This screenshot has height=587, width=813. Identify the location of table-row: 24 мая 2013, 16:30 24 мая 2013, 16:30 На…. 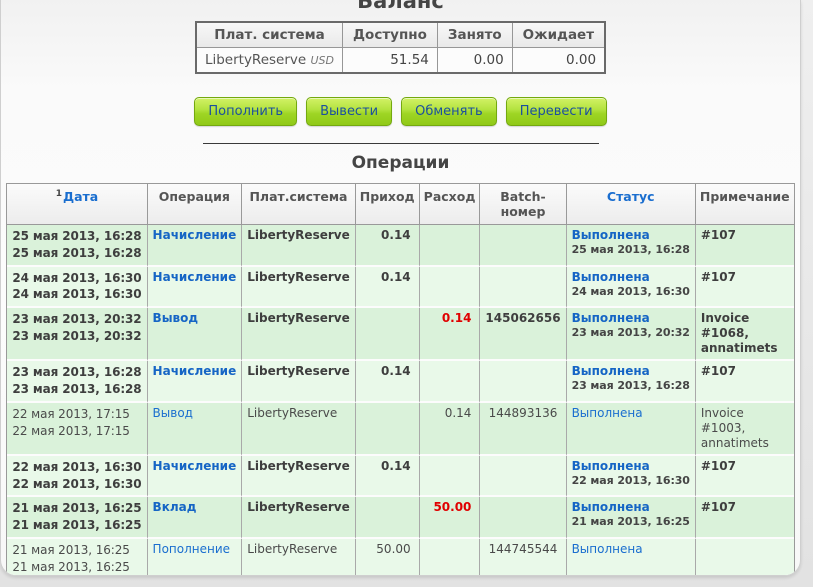
(400, 287).